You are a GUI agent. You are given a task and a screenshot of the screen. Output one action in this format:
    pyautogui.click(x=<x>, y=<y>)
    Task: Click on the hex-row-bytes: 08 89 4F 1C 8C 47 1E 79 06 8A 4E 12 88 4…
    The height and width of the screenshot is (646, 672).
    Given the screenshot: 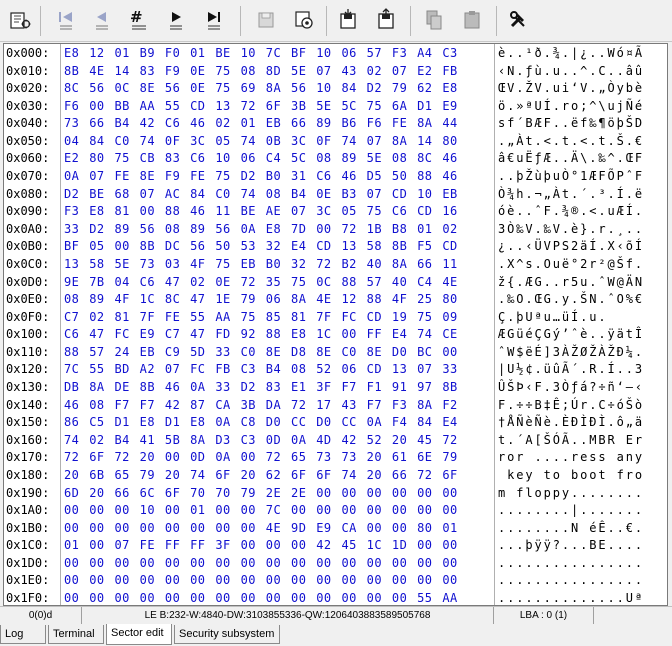 What is the action you would take?
    pyautogui.click(x=261, y=299)
    